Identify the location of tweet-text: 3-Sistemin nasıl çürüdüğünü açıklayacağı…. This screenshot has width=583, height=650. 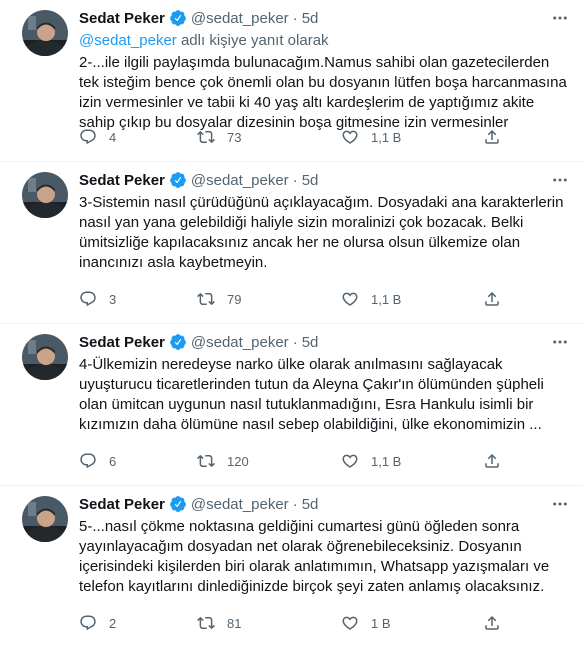
(321, 232).